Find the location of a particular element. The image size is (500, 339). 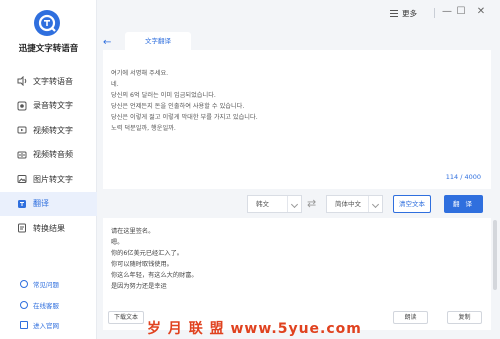

output-scrollbar is located at coordinates (495, 255).